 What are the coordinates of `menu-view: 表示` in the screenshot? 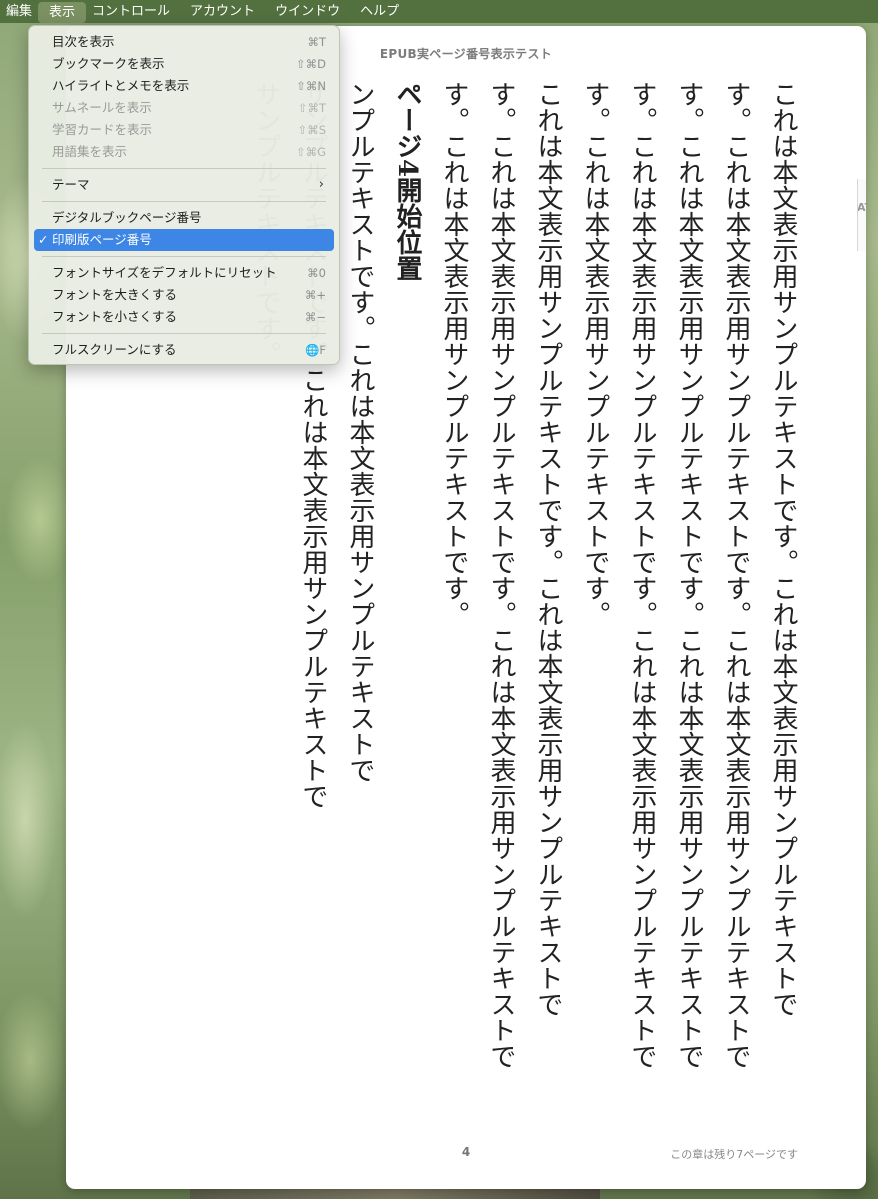 It's located at (62, 12).